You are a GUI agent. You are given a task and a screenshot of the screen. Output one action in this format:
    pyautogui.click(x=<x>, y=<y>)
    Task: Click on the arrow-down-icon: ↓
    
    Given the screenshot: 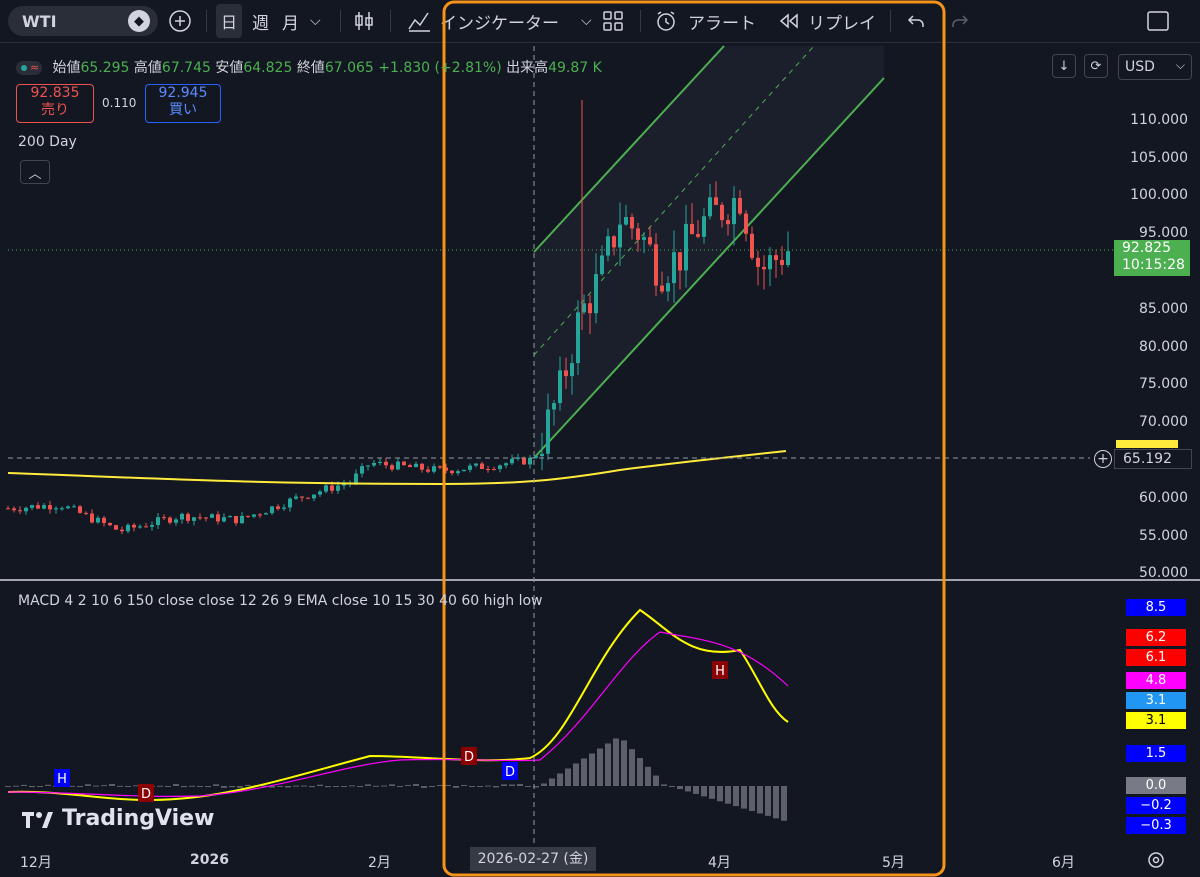 What is the action you would take?
    pyautogui.click(x=1064, y=66)
    